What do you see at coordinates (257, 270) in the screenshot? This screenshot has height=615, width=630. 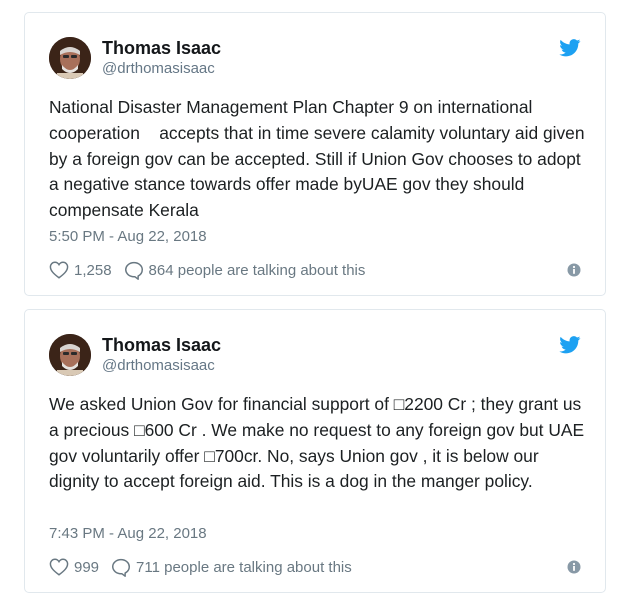 I see `talking-about-text: 864 people are talking about this` at bounding box center [257, 270].